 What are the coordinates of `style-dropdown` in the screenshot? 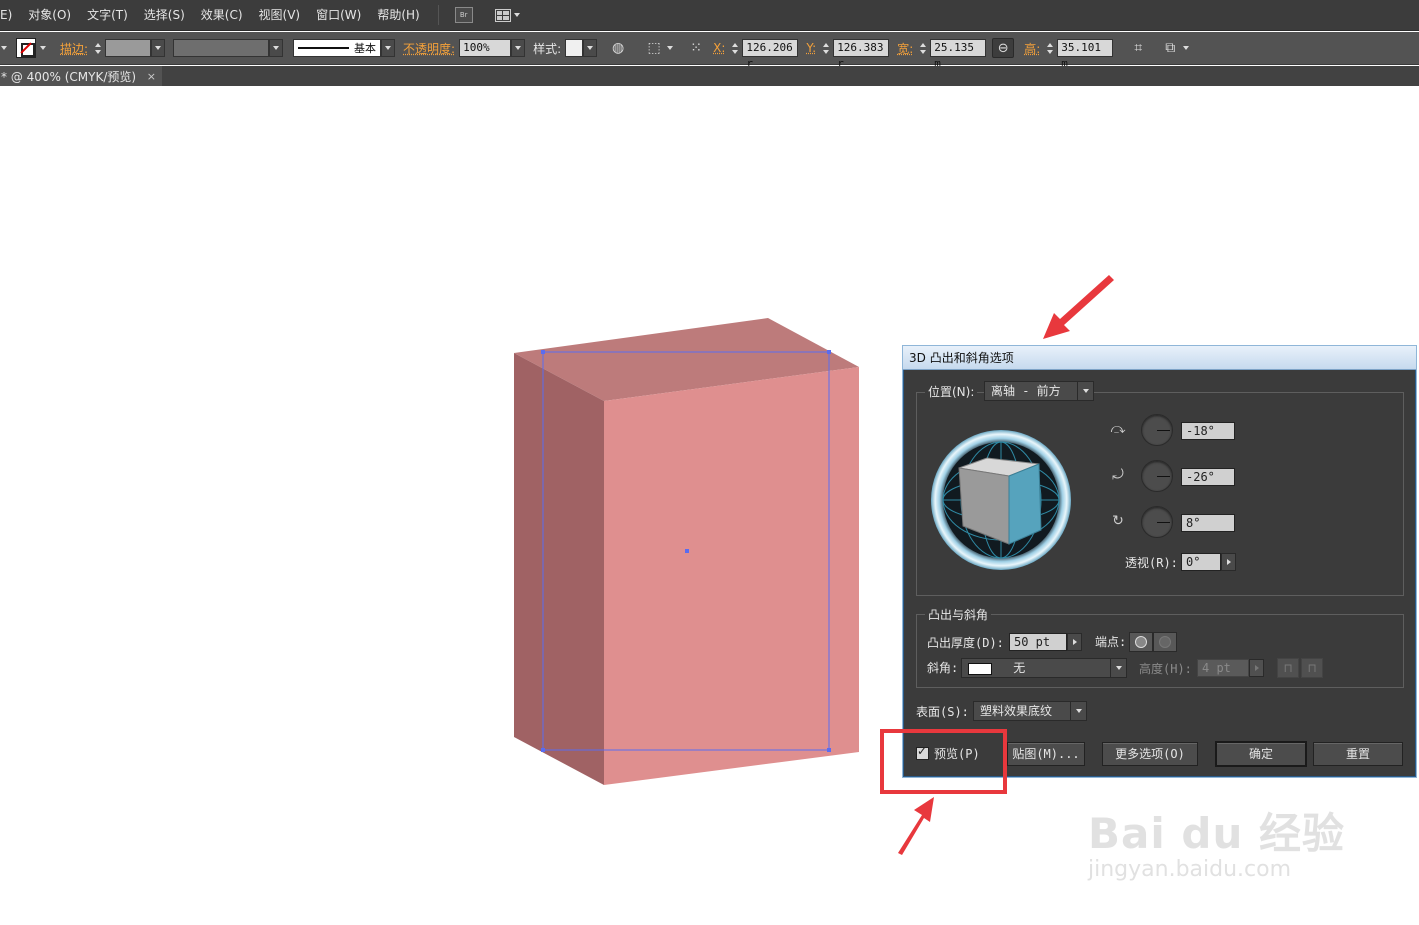 It's located at (590, 48).